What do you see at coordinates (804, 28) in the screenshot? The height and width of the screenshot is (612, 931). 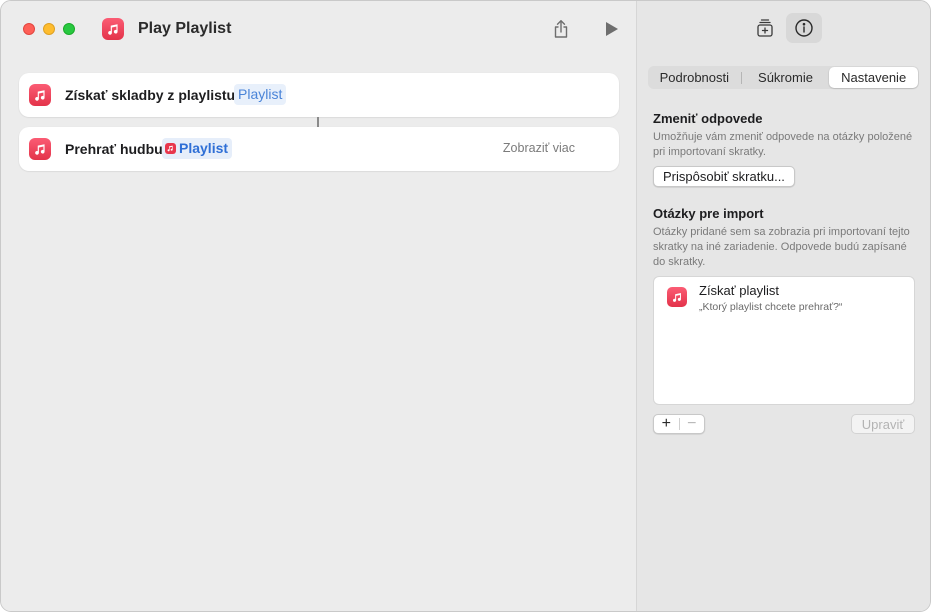 I see `info-icon` at bounding box center [804, 28].